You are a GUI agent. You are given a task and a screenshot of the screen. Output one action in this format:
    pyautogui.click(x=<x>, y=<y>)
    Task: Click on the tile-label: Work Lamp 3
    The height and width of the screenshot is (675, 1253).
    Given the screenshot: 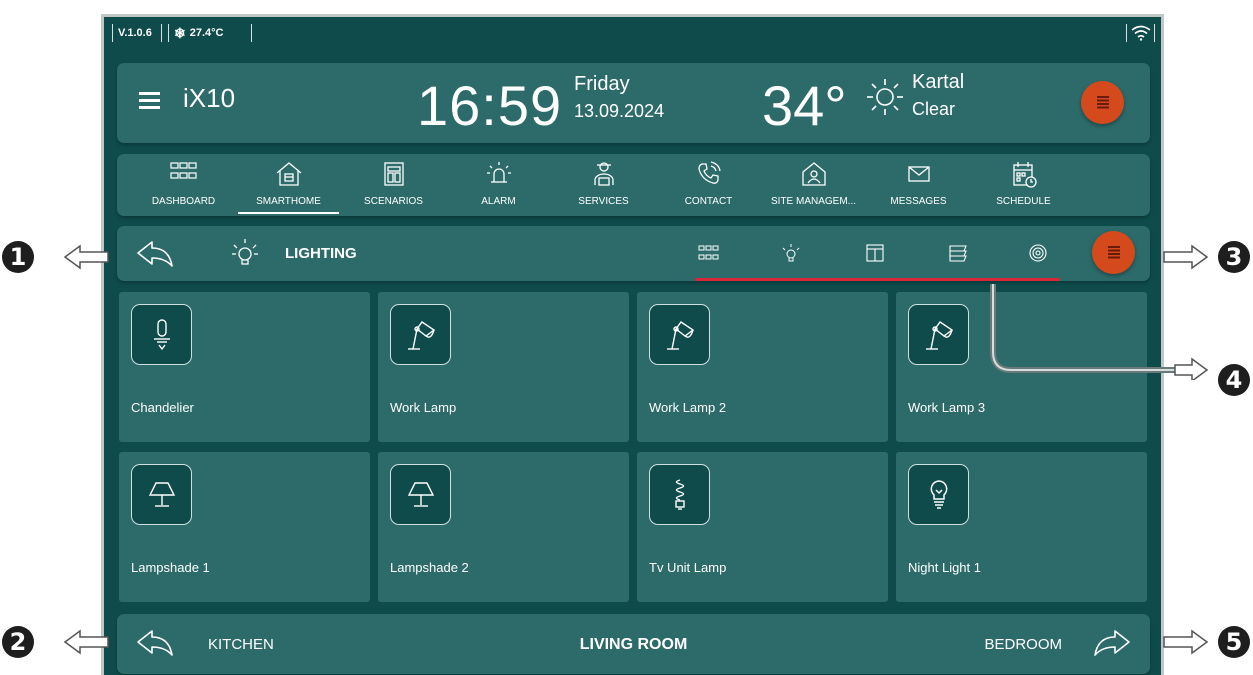 What is the action you would take?
    pyautogui.click(x=947, y=407)
    